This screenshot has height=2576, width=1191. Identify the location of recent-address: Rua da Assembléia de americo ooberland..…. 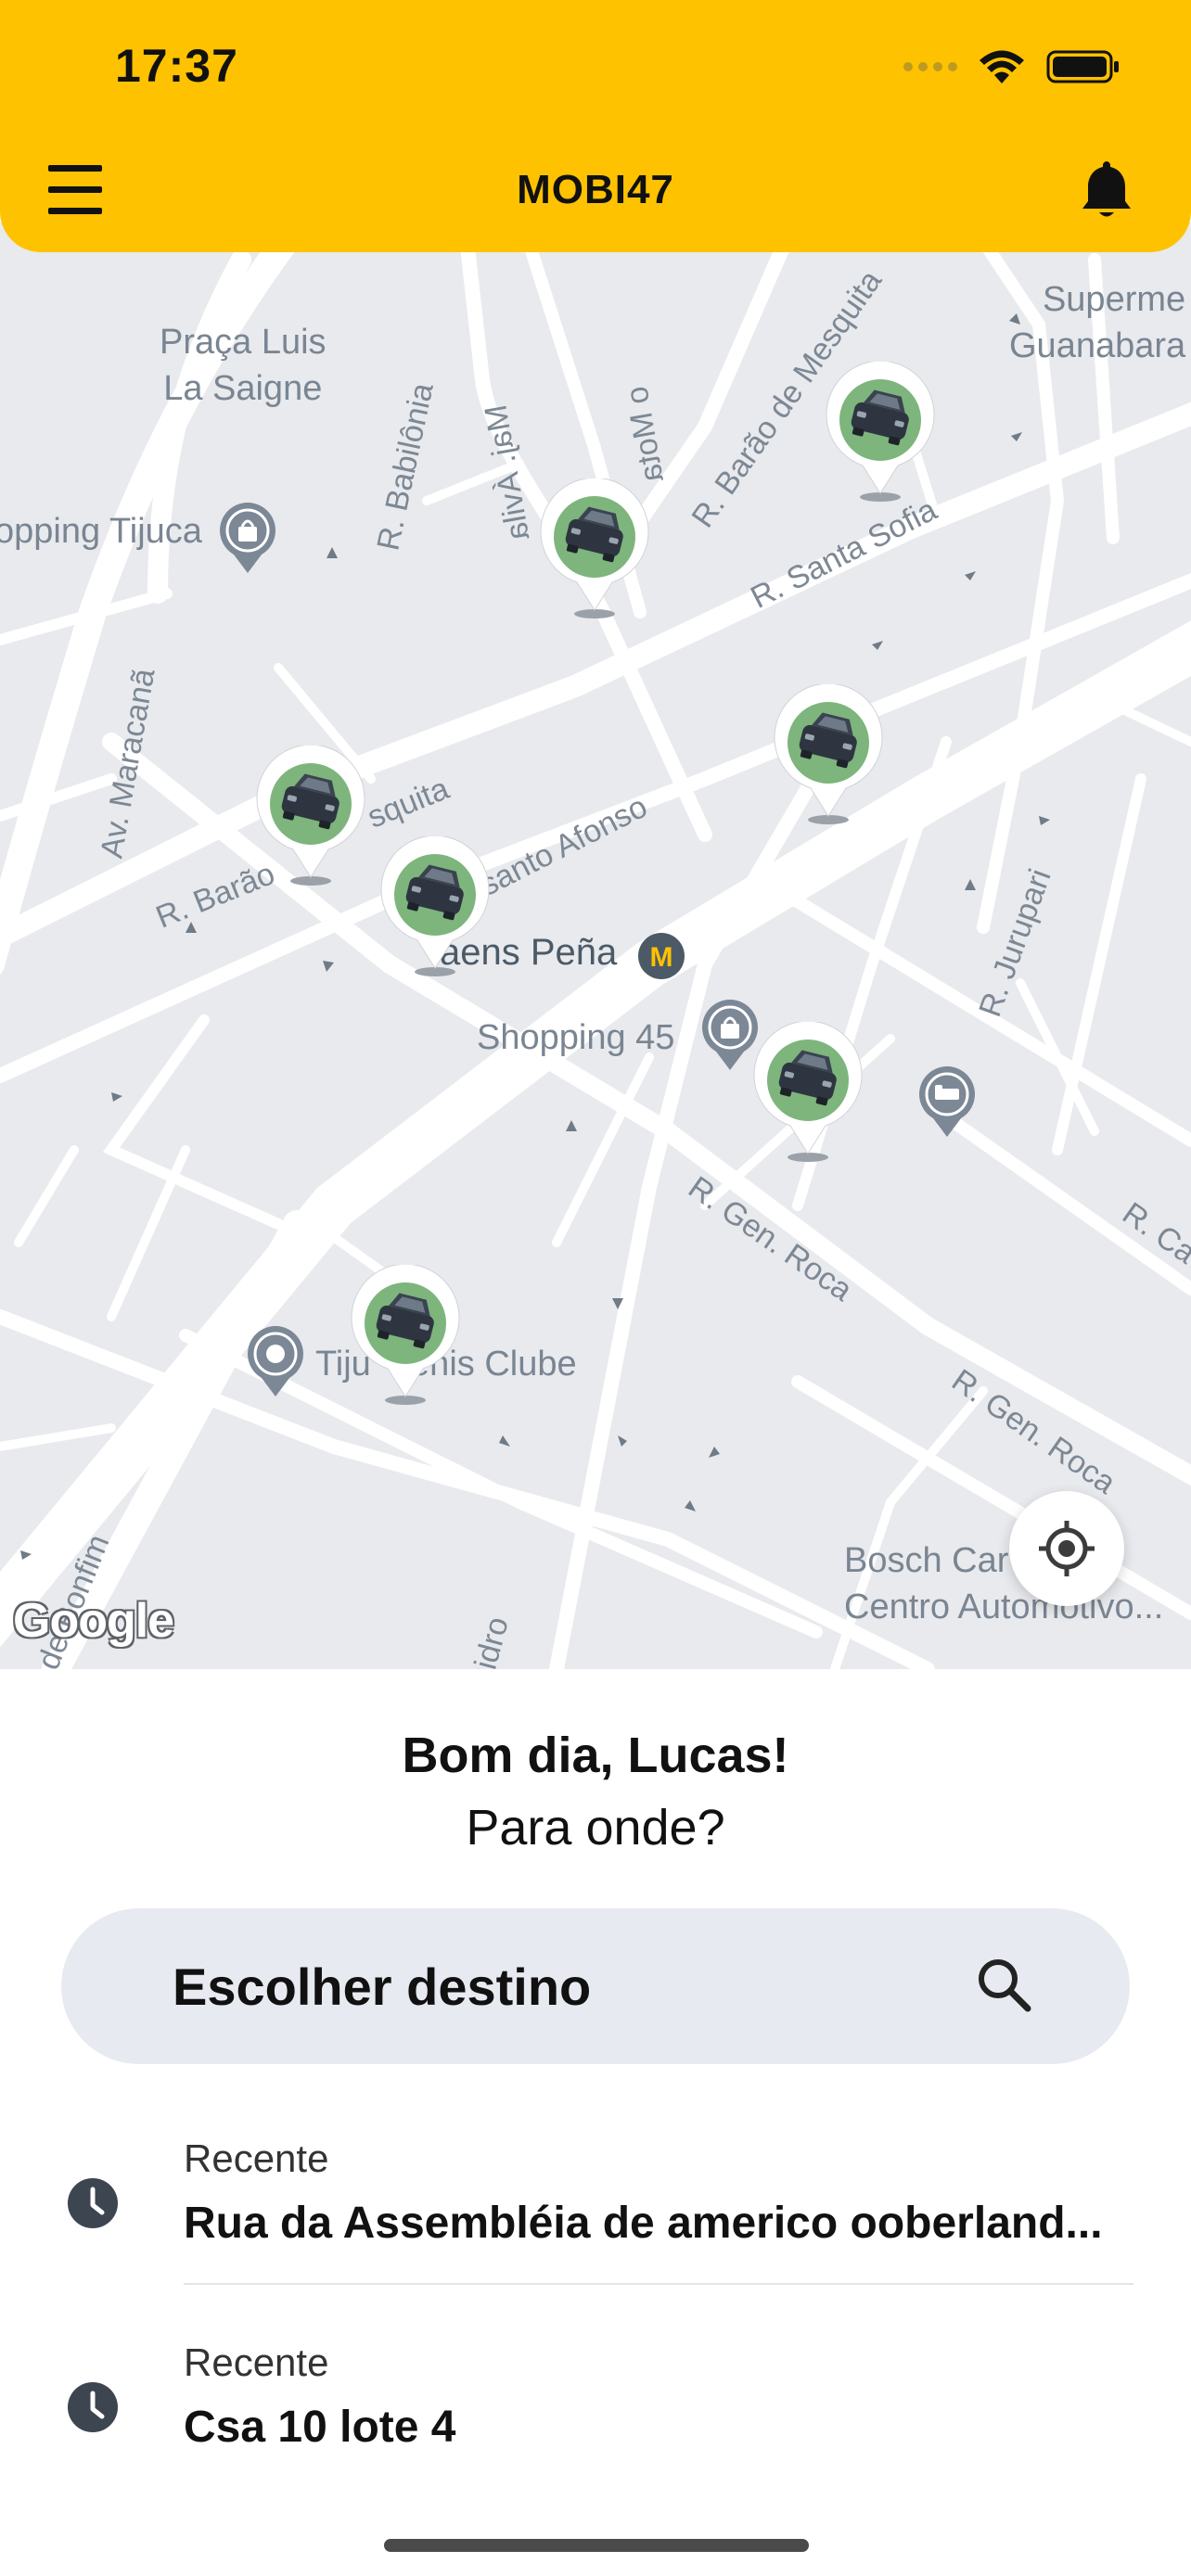
(643, 2223).